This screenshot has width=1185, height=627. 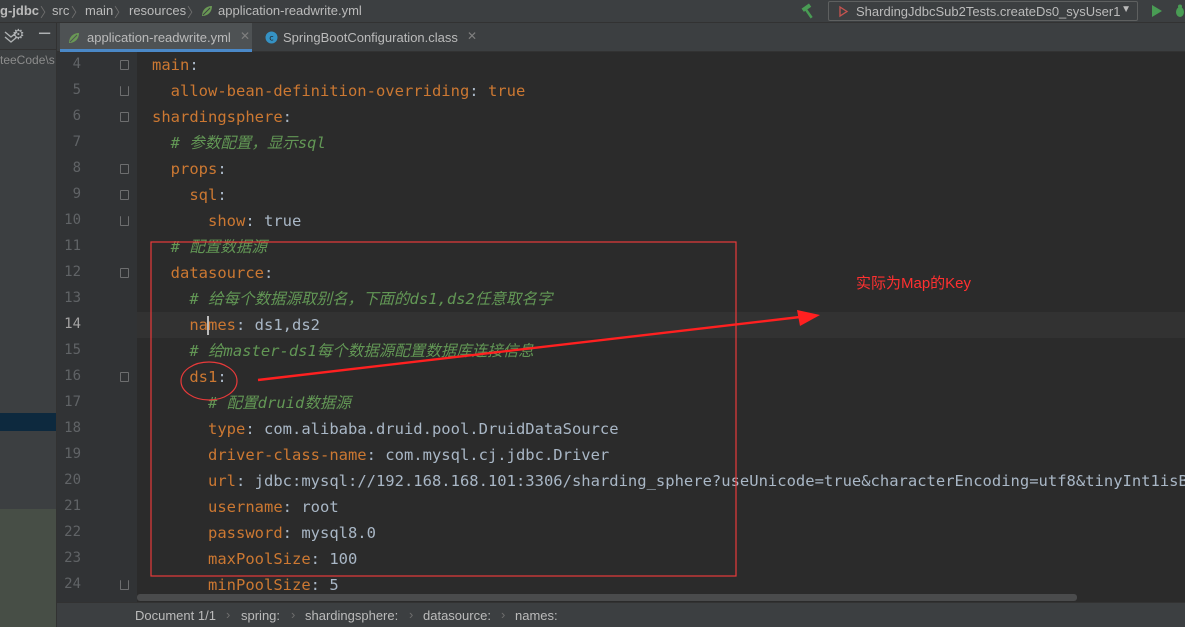 I want to click on line-number: 6, so click(x=69, y=116).